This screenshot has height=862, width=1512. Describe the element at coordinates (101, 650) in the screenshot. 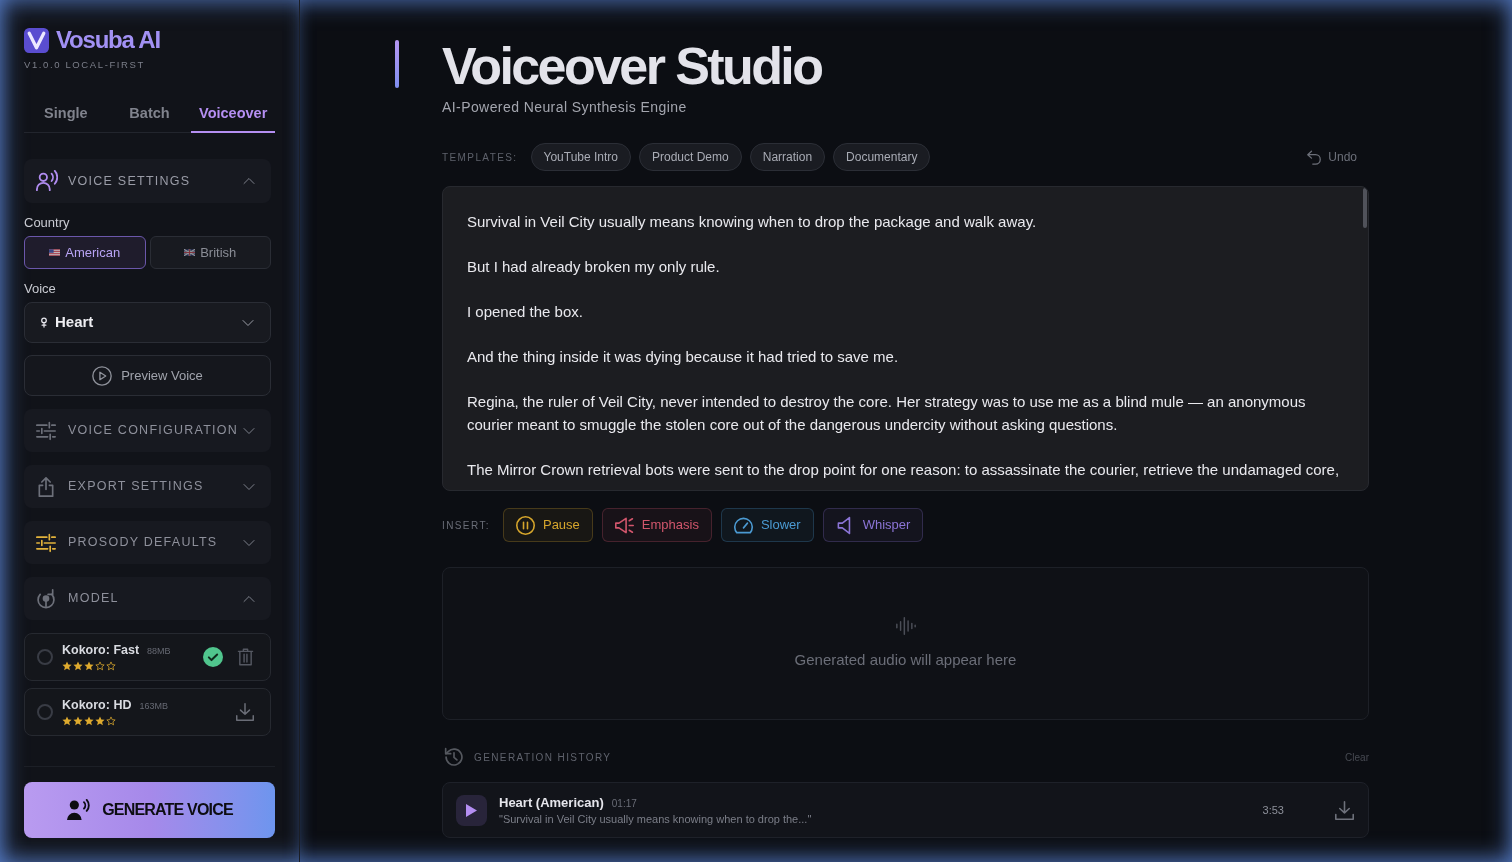

I see `model-name: Kokoro: Fast` at that location.